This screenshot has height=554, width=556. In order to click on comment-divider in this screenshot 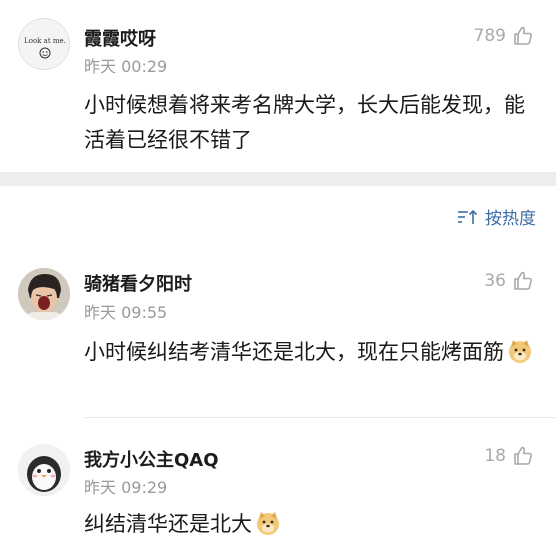, I will do `click(320, 417)`.